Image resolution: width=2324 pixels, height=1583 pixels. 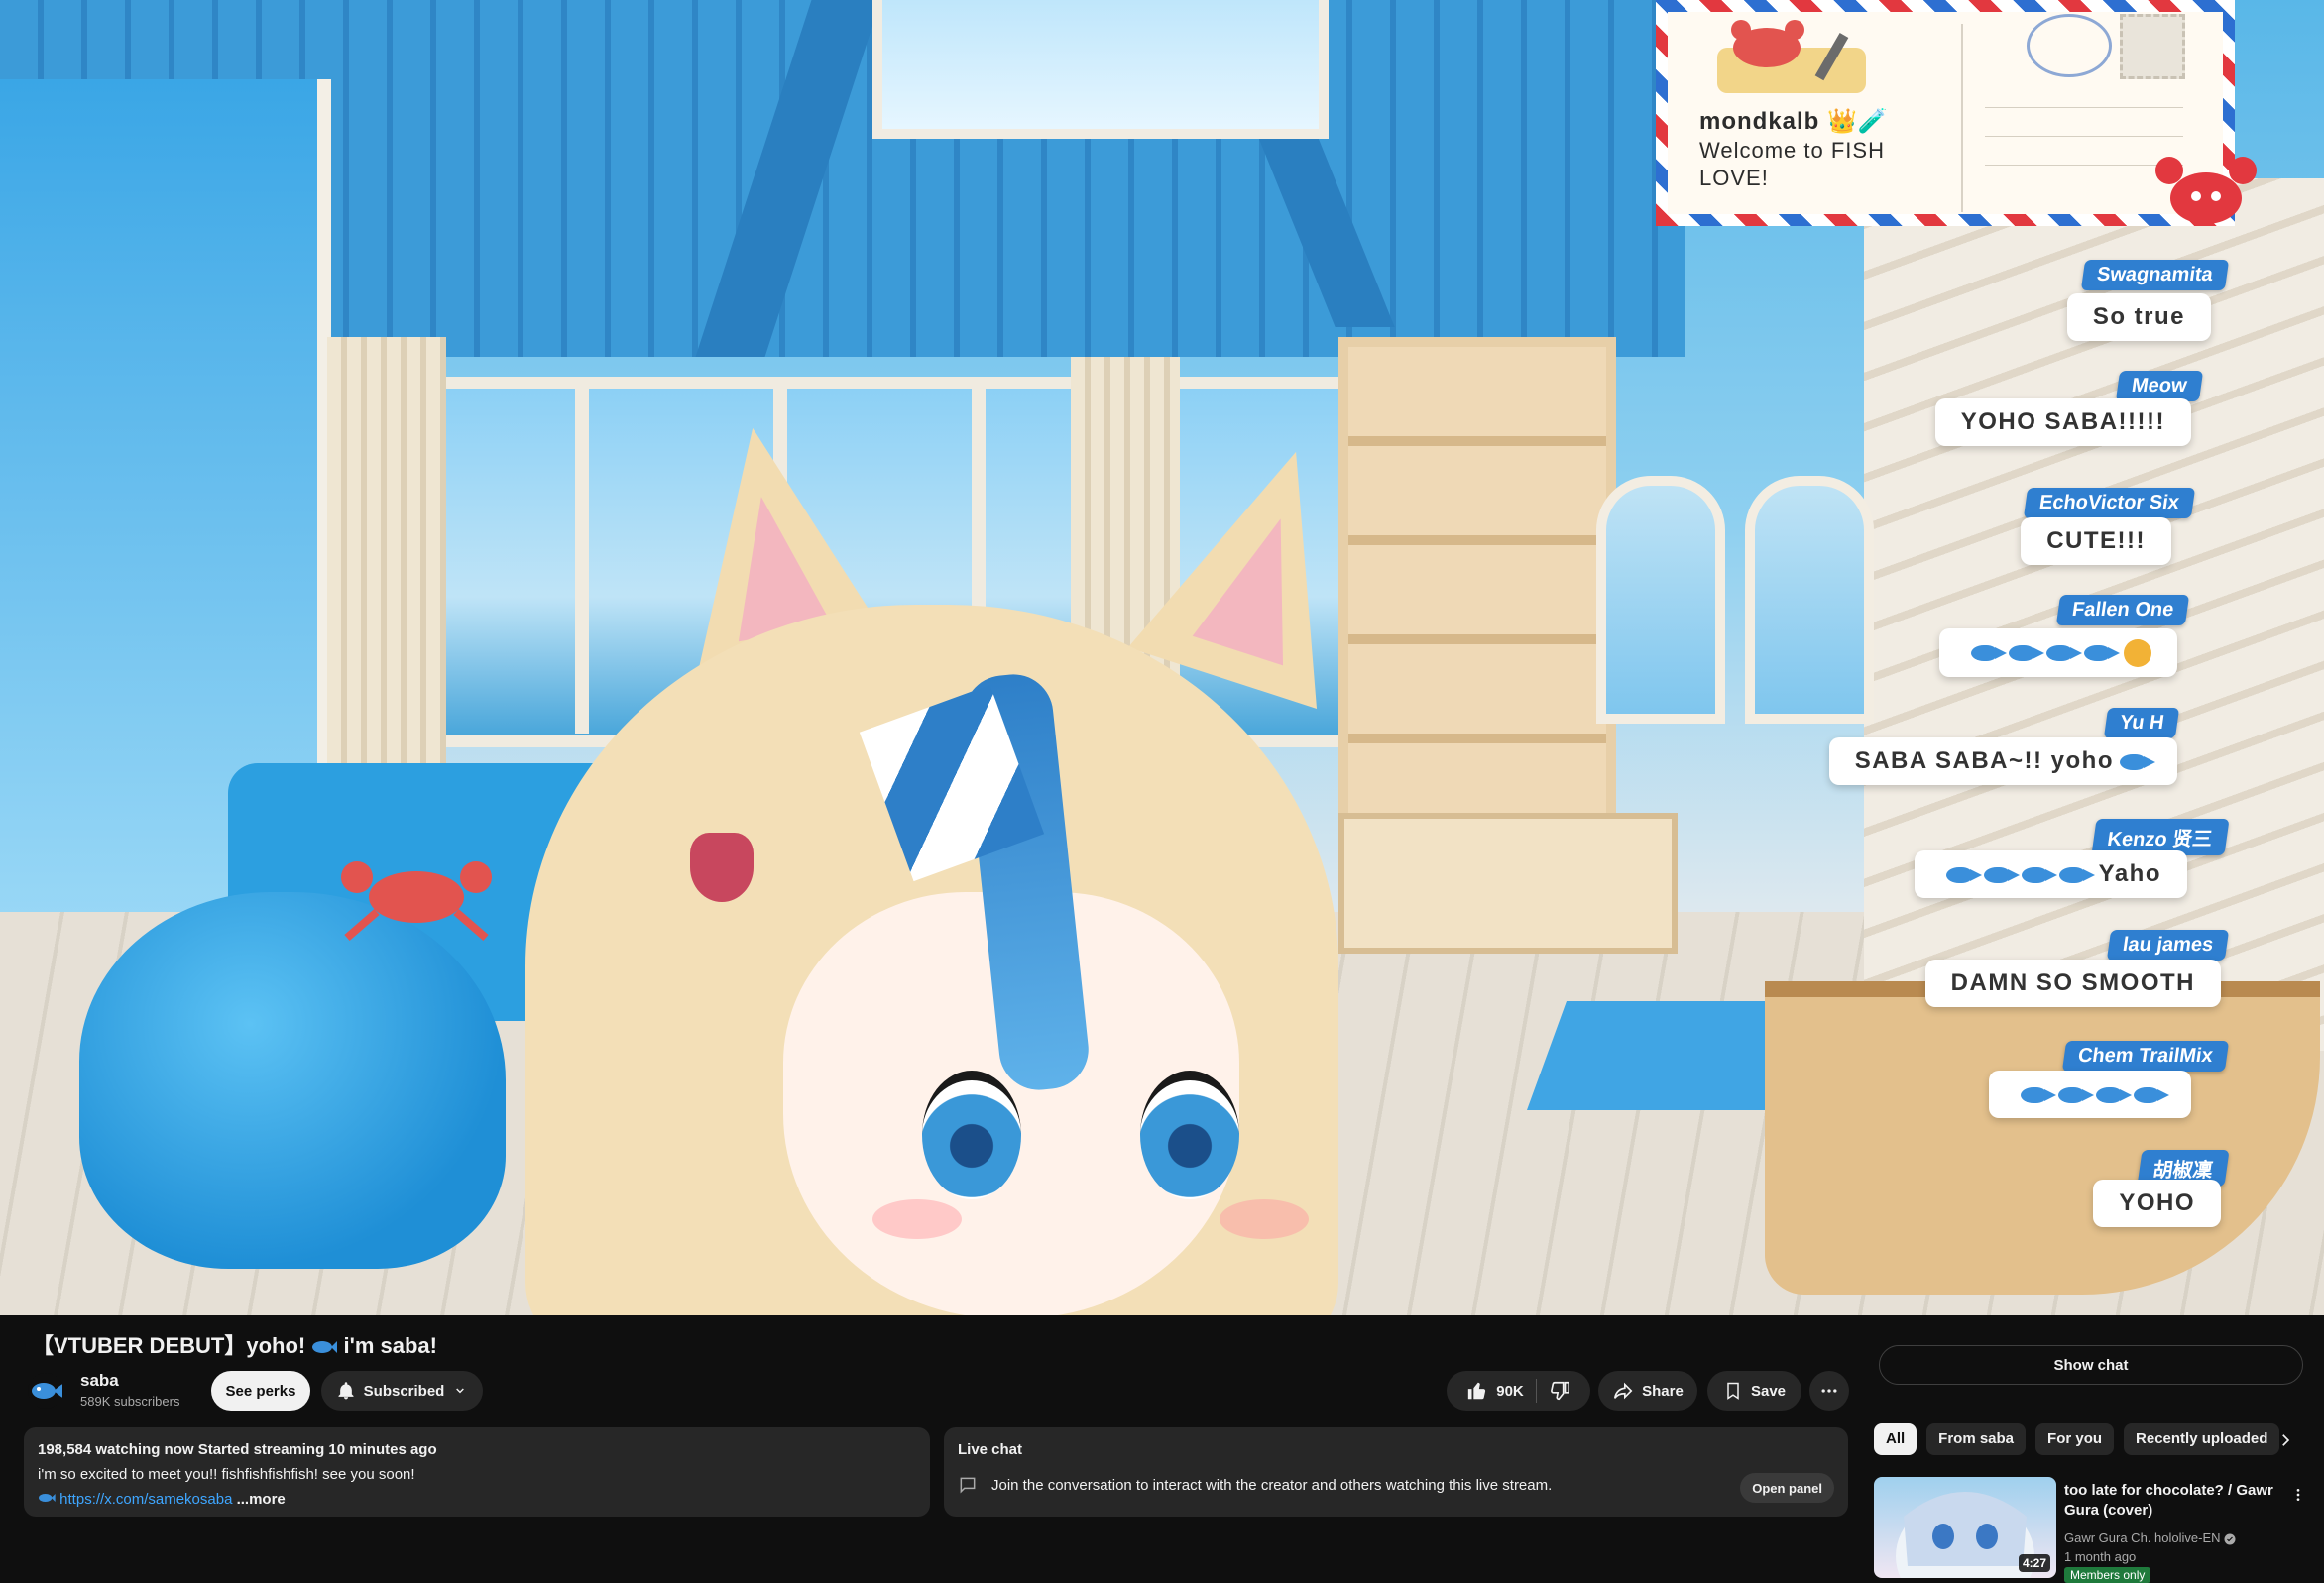 I want to click on overlay-chat-text: CUTE!!!, so click(x=2096, y=541).